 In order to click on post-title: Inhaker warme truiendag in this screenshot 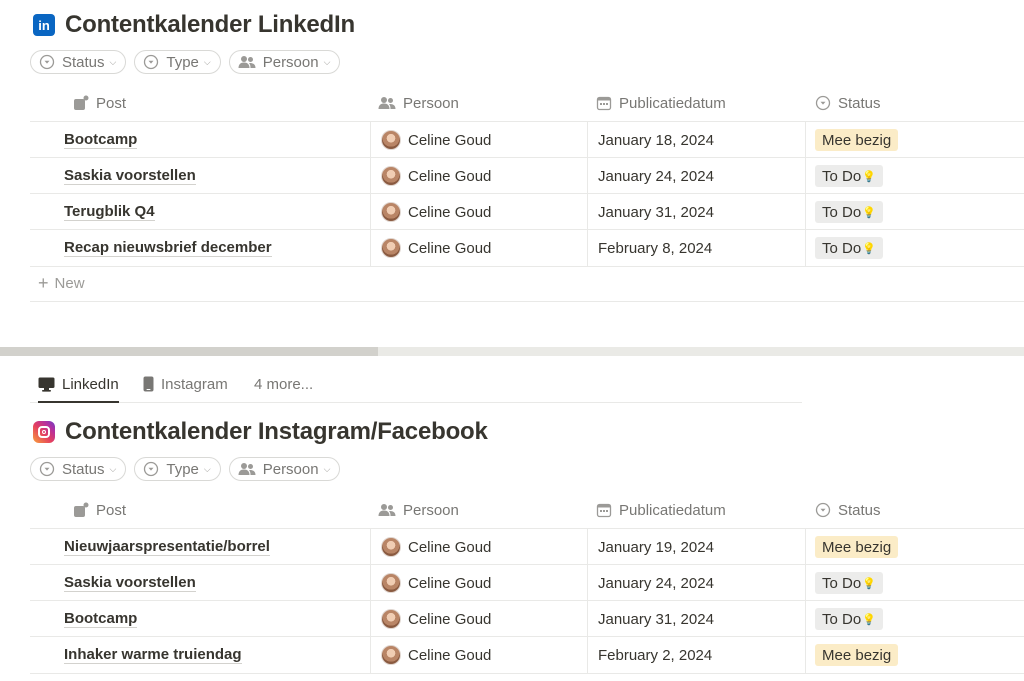, I will do `click(153, 655)`.